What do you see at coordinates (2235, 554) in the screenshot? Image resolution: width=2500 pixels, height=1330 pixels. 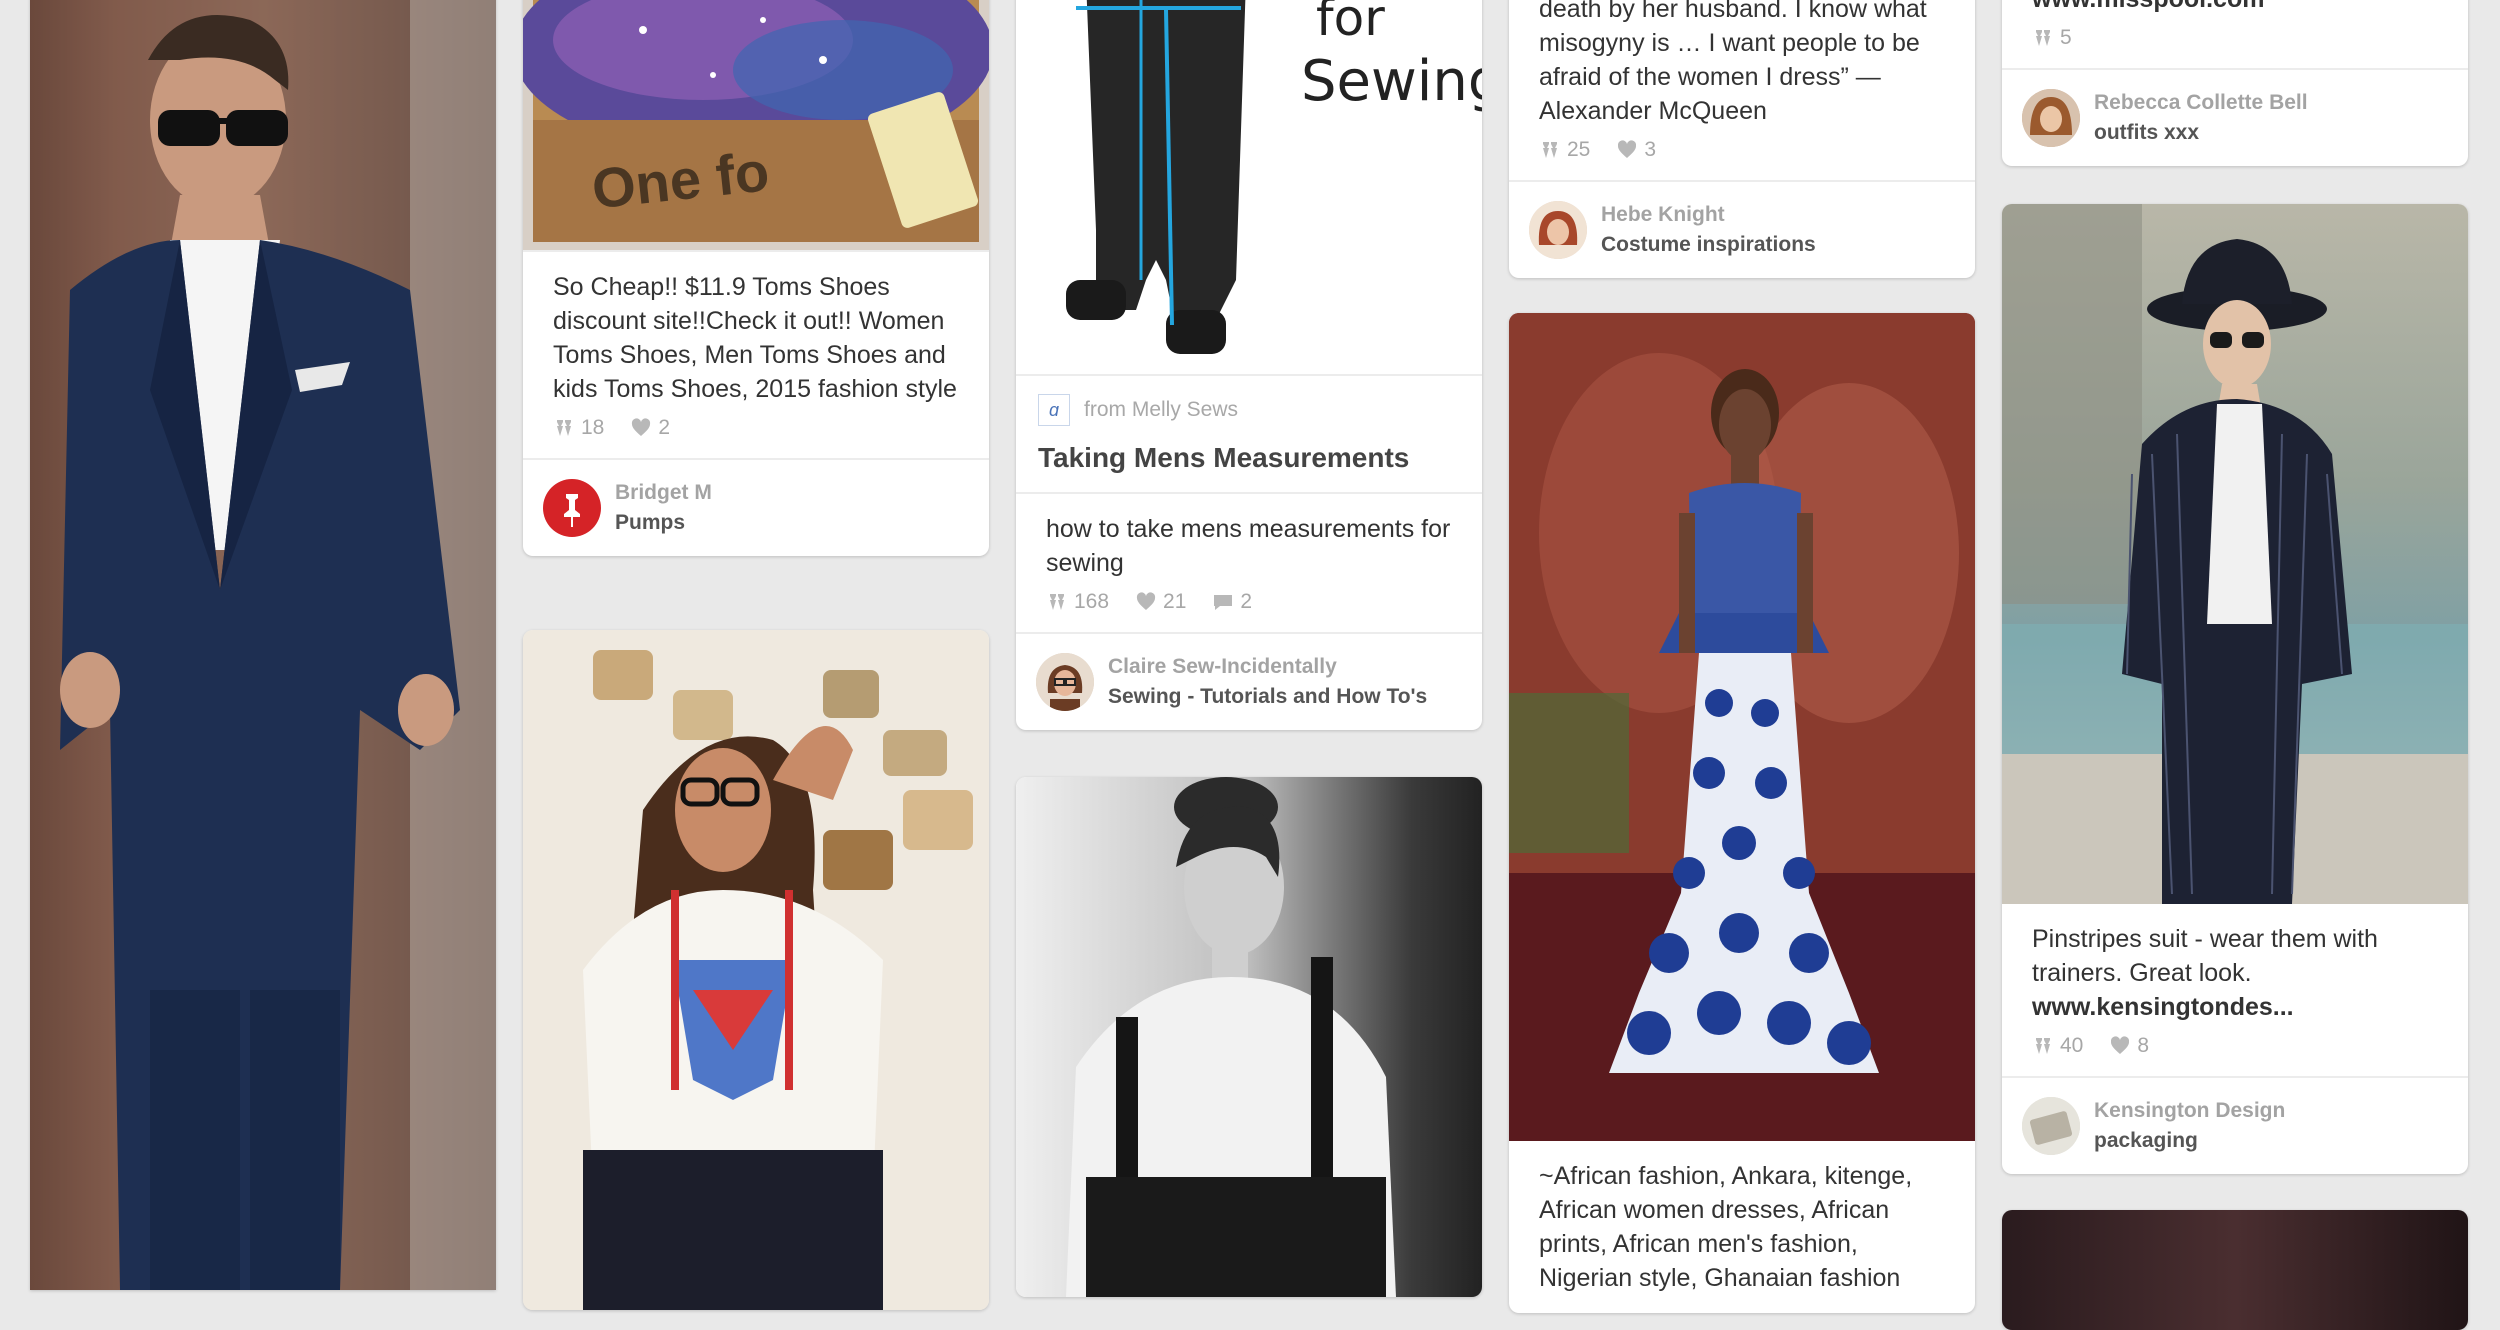 I see `pin-image-pinstripe` at bounding box center [2235, 554].